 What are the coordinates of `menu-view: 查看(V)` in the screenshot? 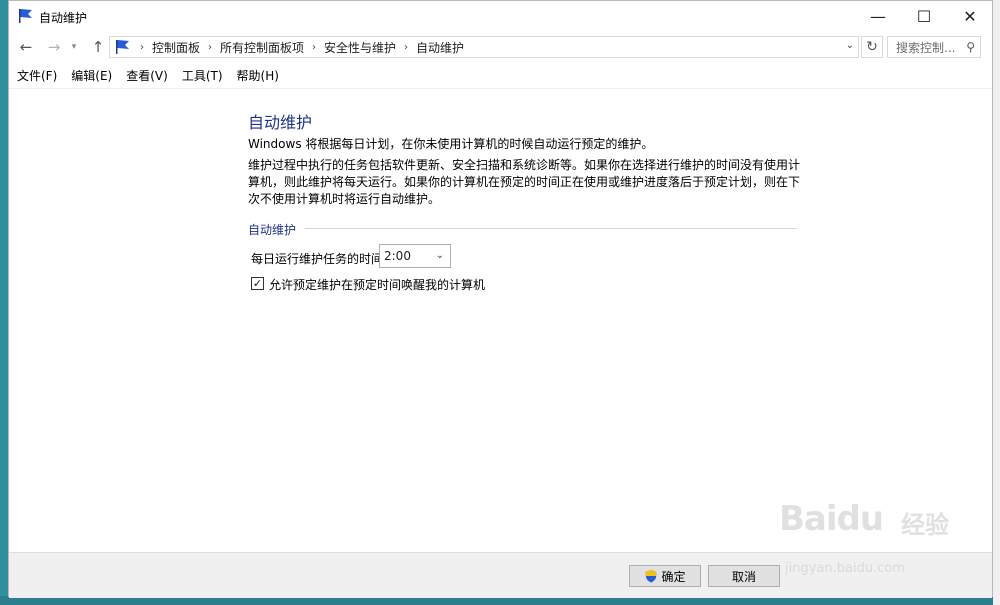 It's located at (147, 75).